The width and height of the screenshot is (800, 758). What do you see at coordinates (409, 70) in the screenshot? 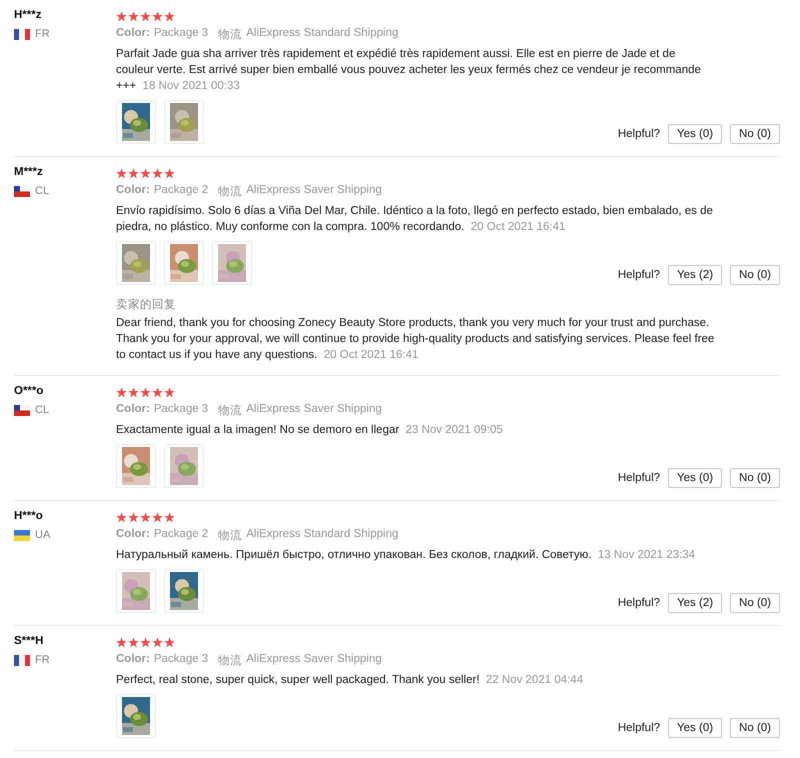
I see `review-text: Parfait Jade gua sha arriver très rapidement et expédié très rapidement aussi. Elle est en pierre de Jade et de couleur verte. Est arrivé super bien emballé vous pouvez acheter les yeux fermés chez ce vendeur je recommande +++ 18 Nov 2021 00:33` at bounding box center [409, 70].